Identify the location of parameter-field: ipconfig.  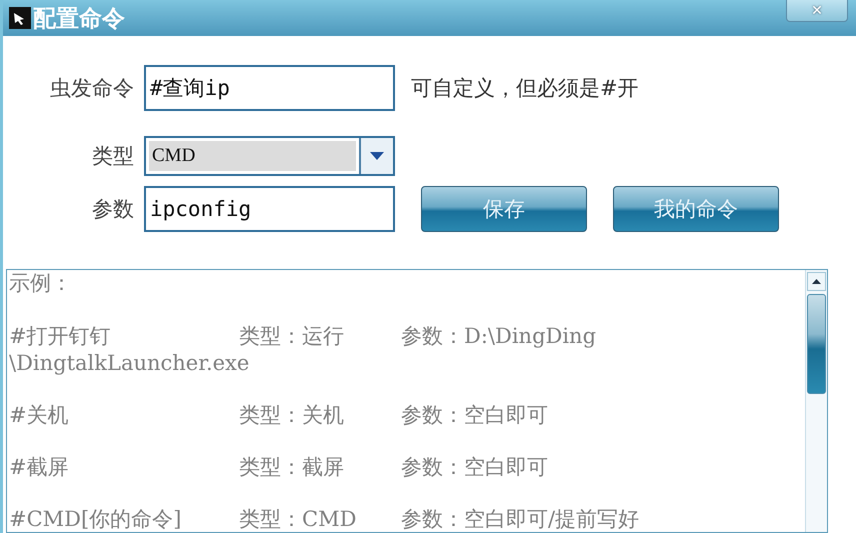
(269, 209).